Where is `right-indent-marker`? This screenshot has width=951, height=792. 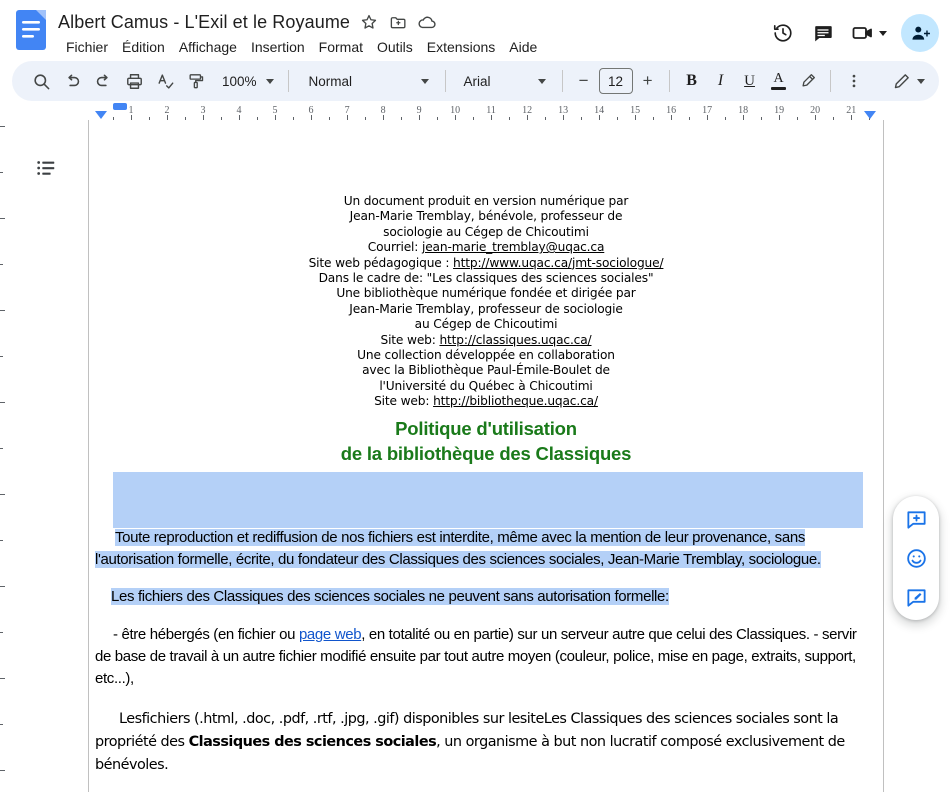 right-indent-marker is located at coordinates (870, 115).